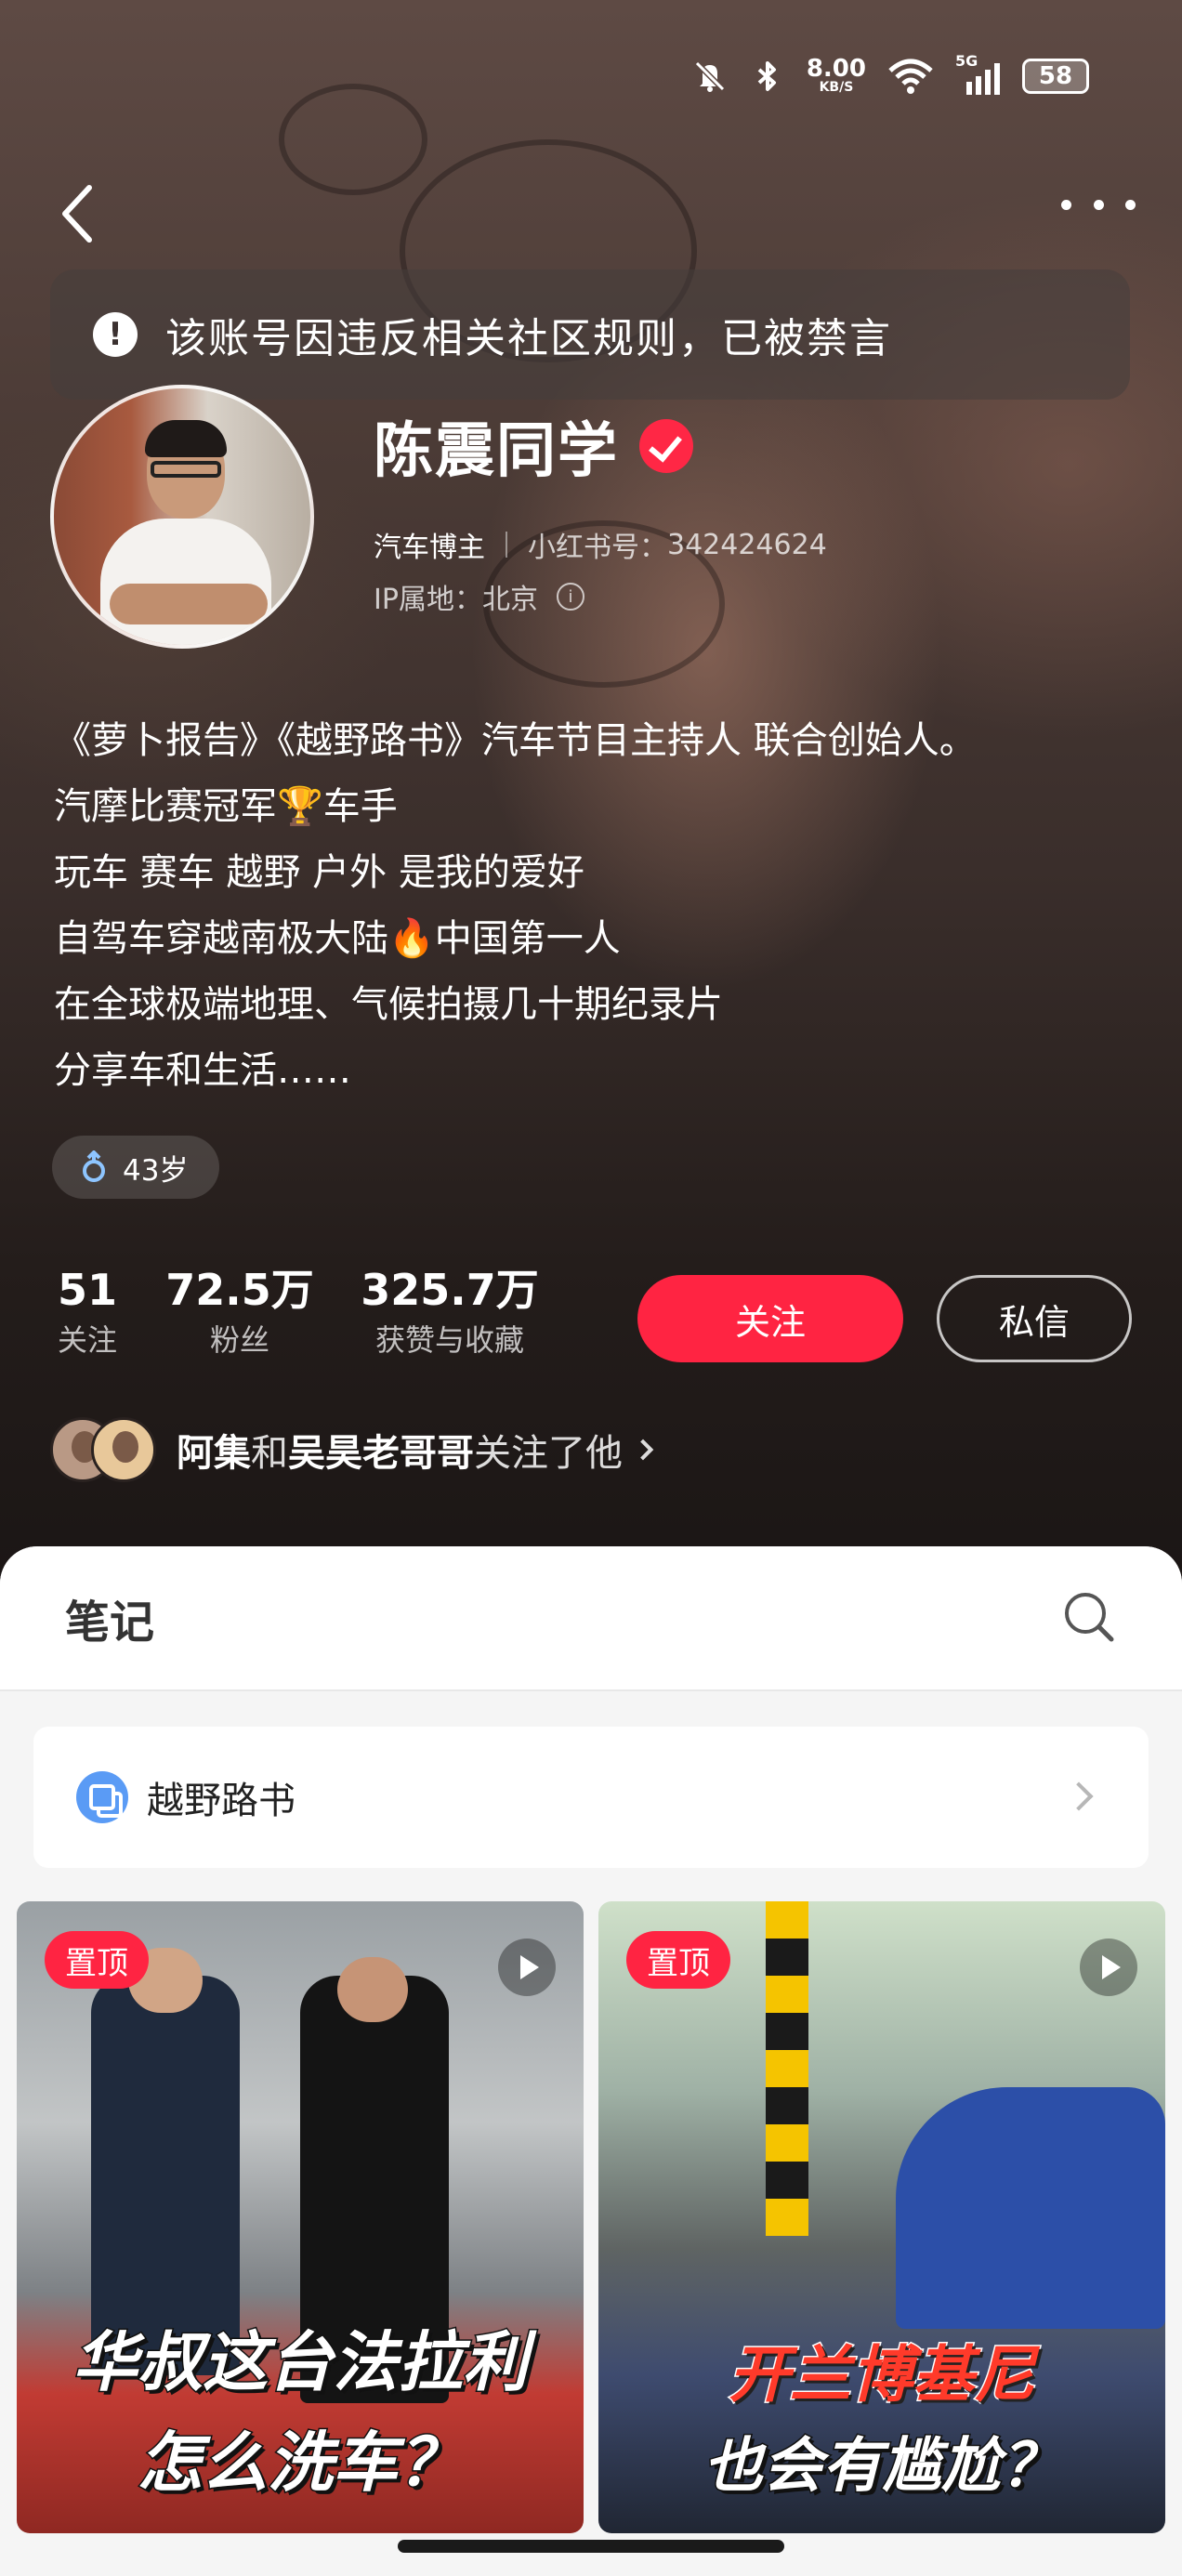  I want to click on likes-label: 获赞与收藏, so click(449, 1340).